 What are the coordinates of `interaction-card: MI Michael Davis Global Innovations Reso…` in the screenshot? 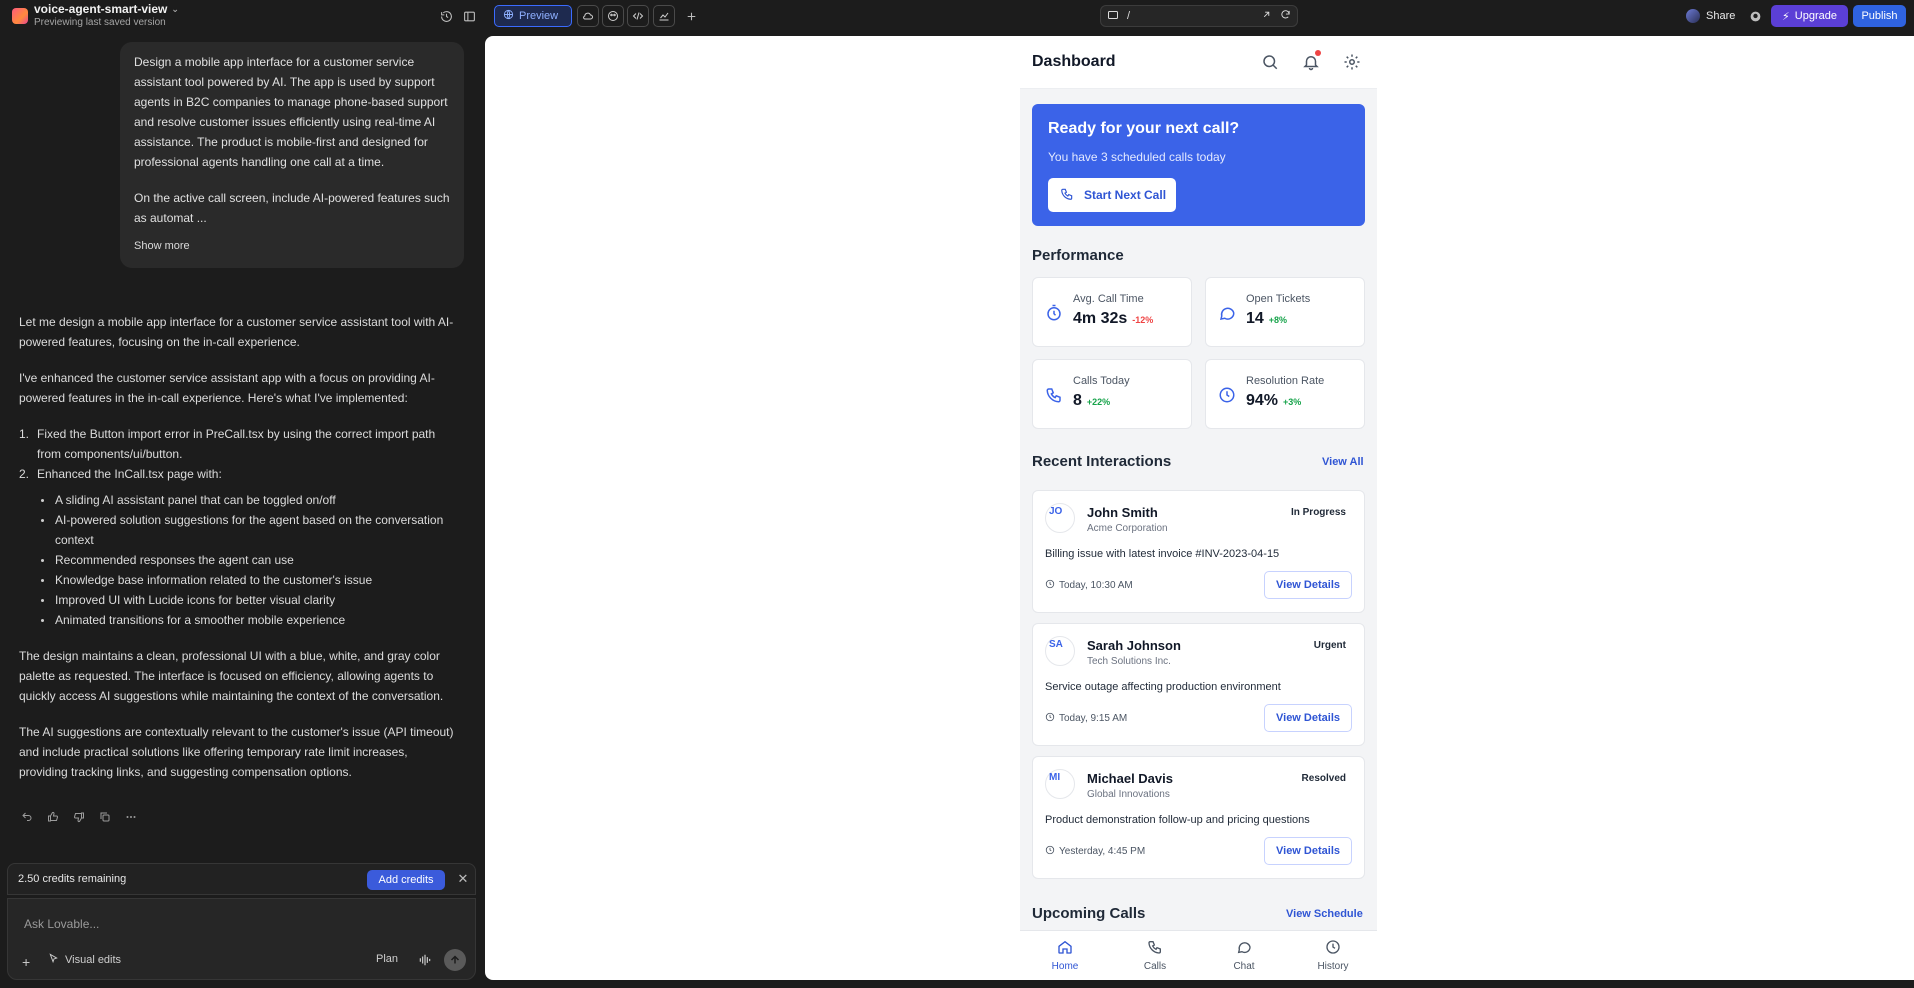 It's located at (1198, 817).